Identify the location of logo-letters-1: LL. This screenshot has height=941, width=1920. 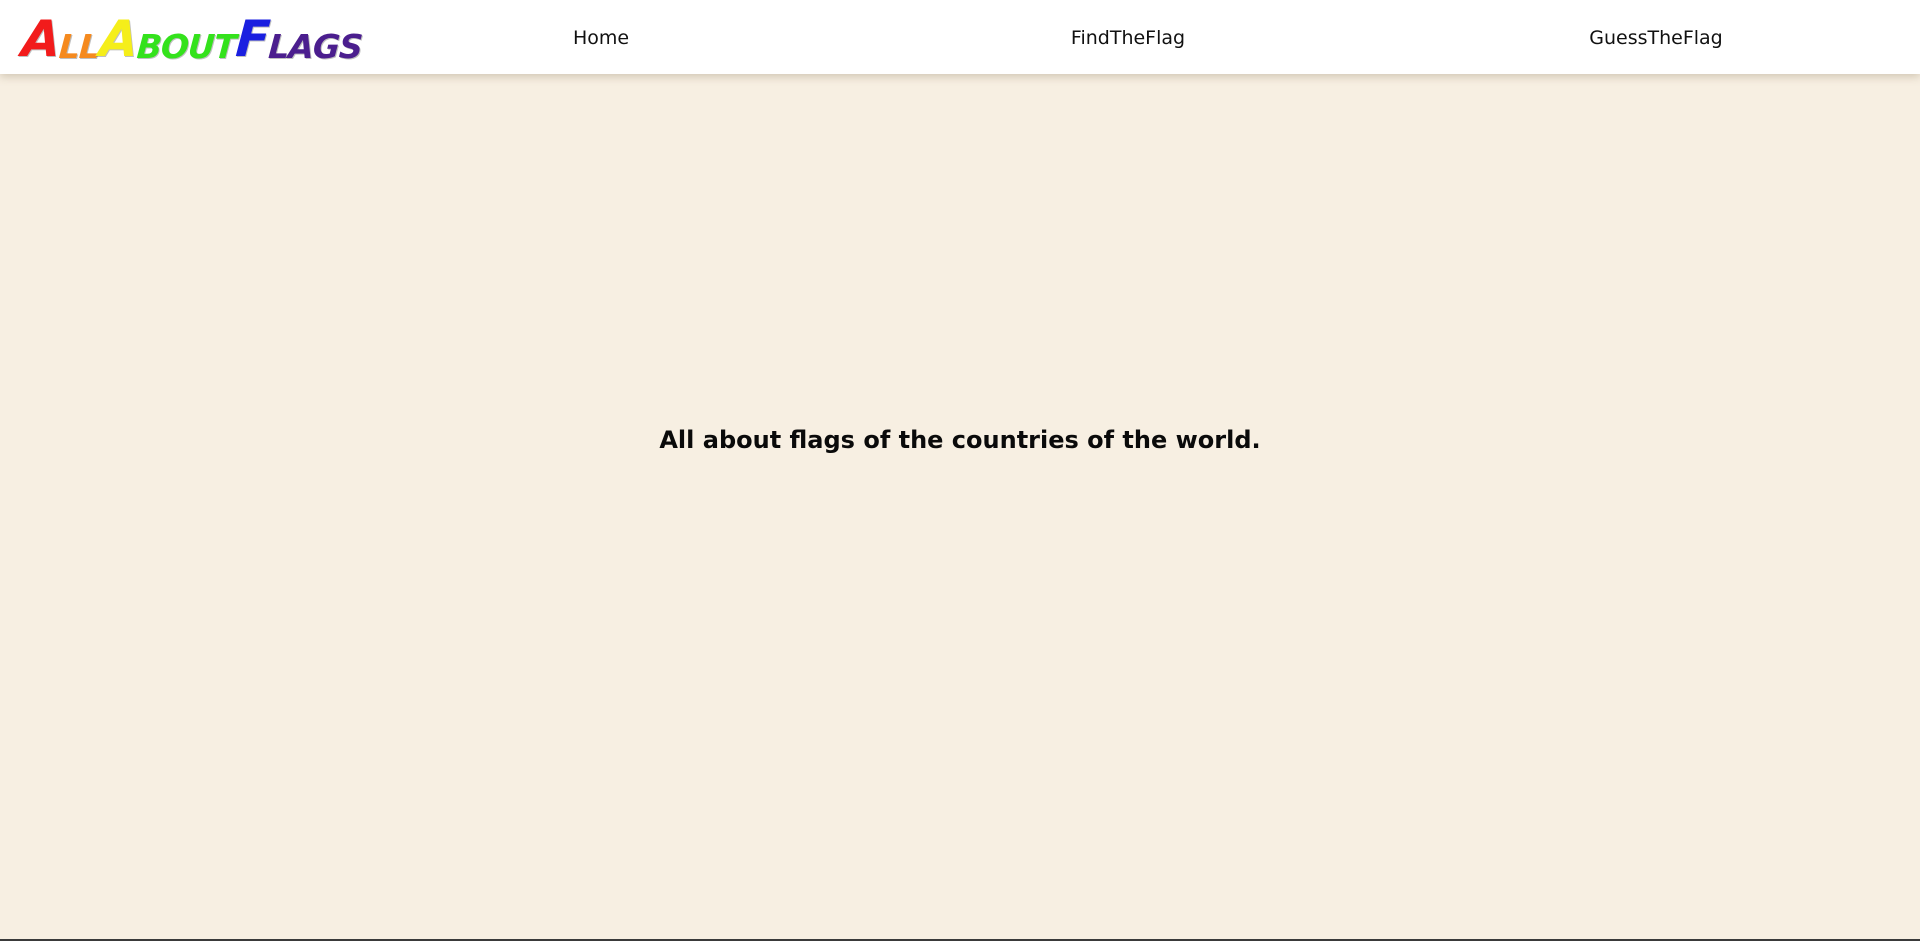
(79, 46).